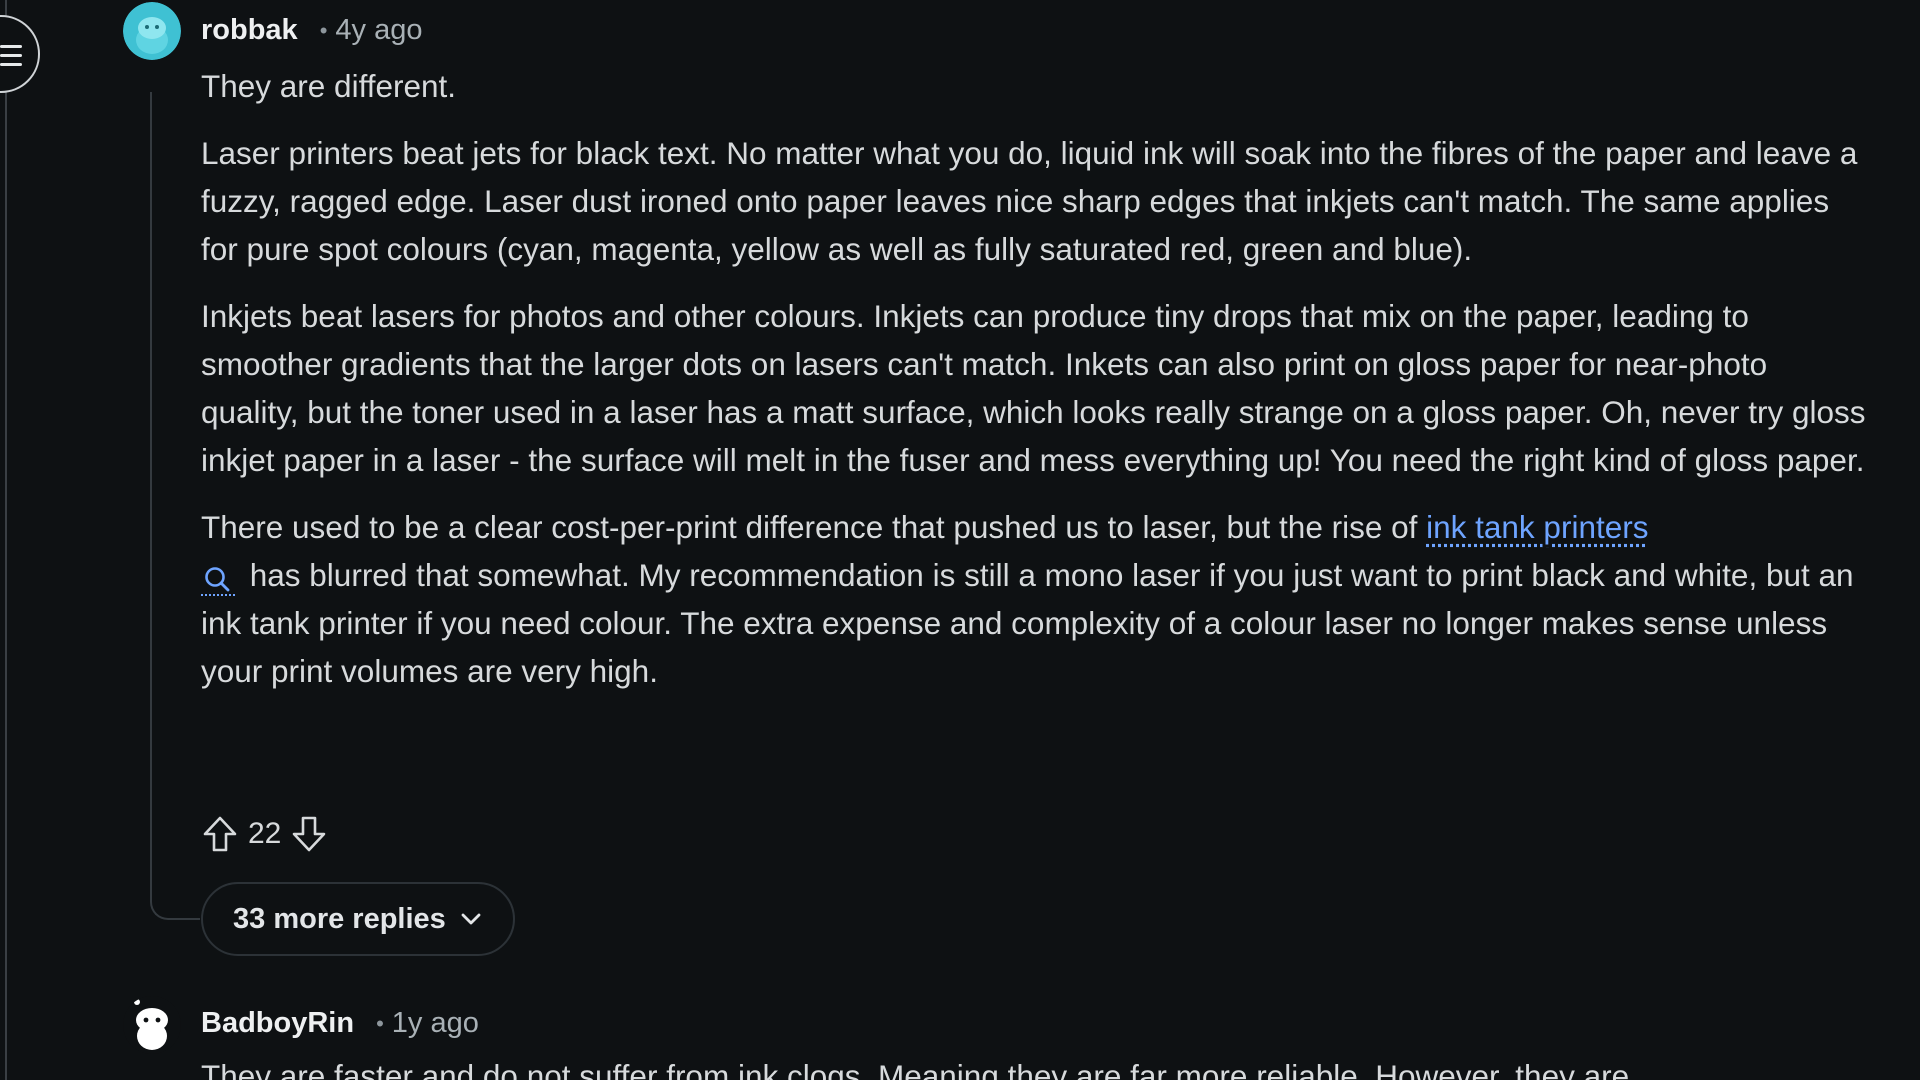  What do you see at coordinates (435, 1023) in the screenshot?
I see `comment-timestamp: 1y ago` at bounding box center [435, 1023].